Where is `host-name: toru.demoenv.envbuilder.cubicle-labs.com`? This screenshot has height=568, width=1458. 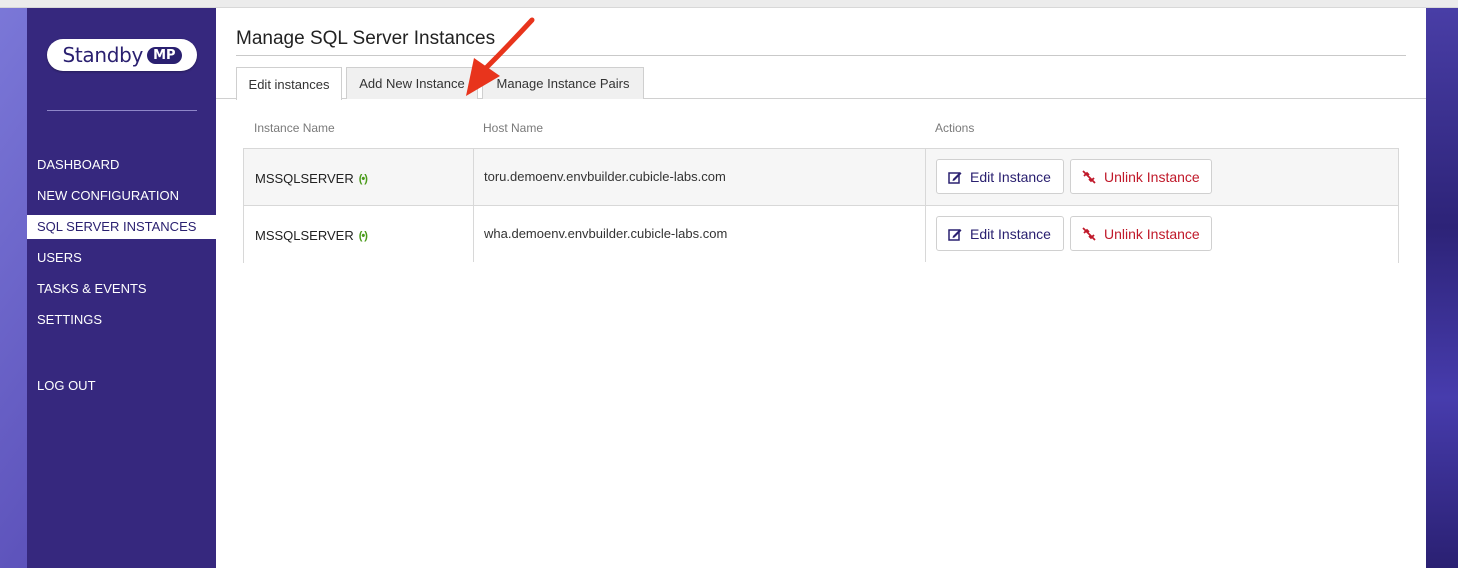 host-name: toru.demoenv.envbuilder.cubicle-labs.com is located at coordinates (605, 176).